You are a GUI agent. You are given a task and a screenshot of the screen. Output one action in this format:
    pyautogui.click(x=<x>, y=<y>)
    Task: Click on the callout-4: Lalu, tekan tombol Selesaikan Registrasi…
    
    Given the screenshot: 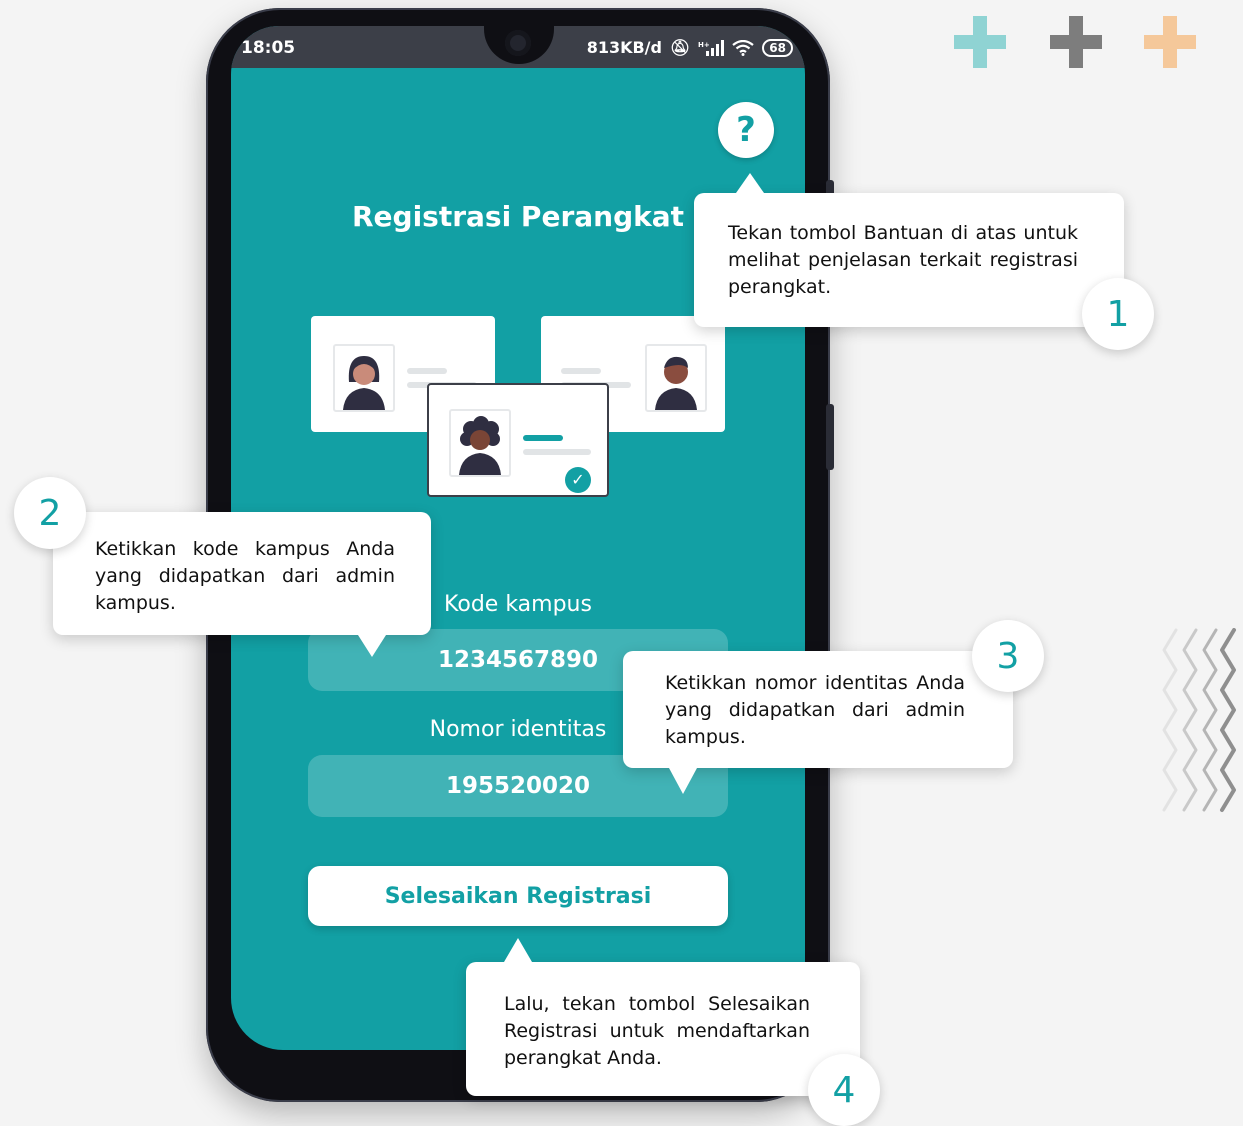 What is the action you would take?
    pyautogui.click(x=663, y=1017)
    